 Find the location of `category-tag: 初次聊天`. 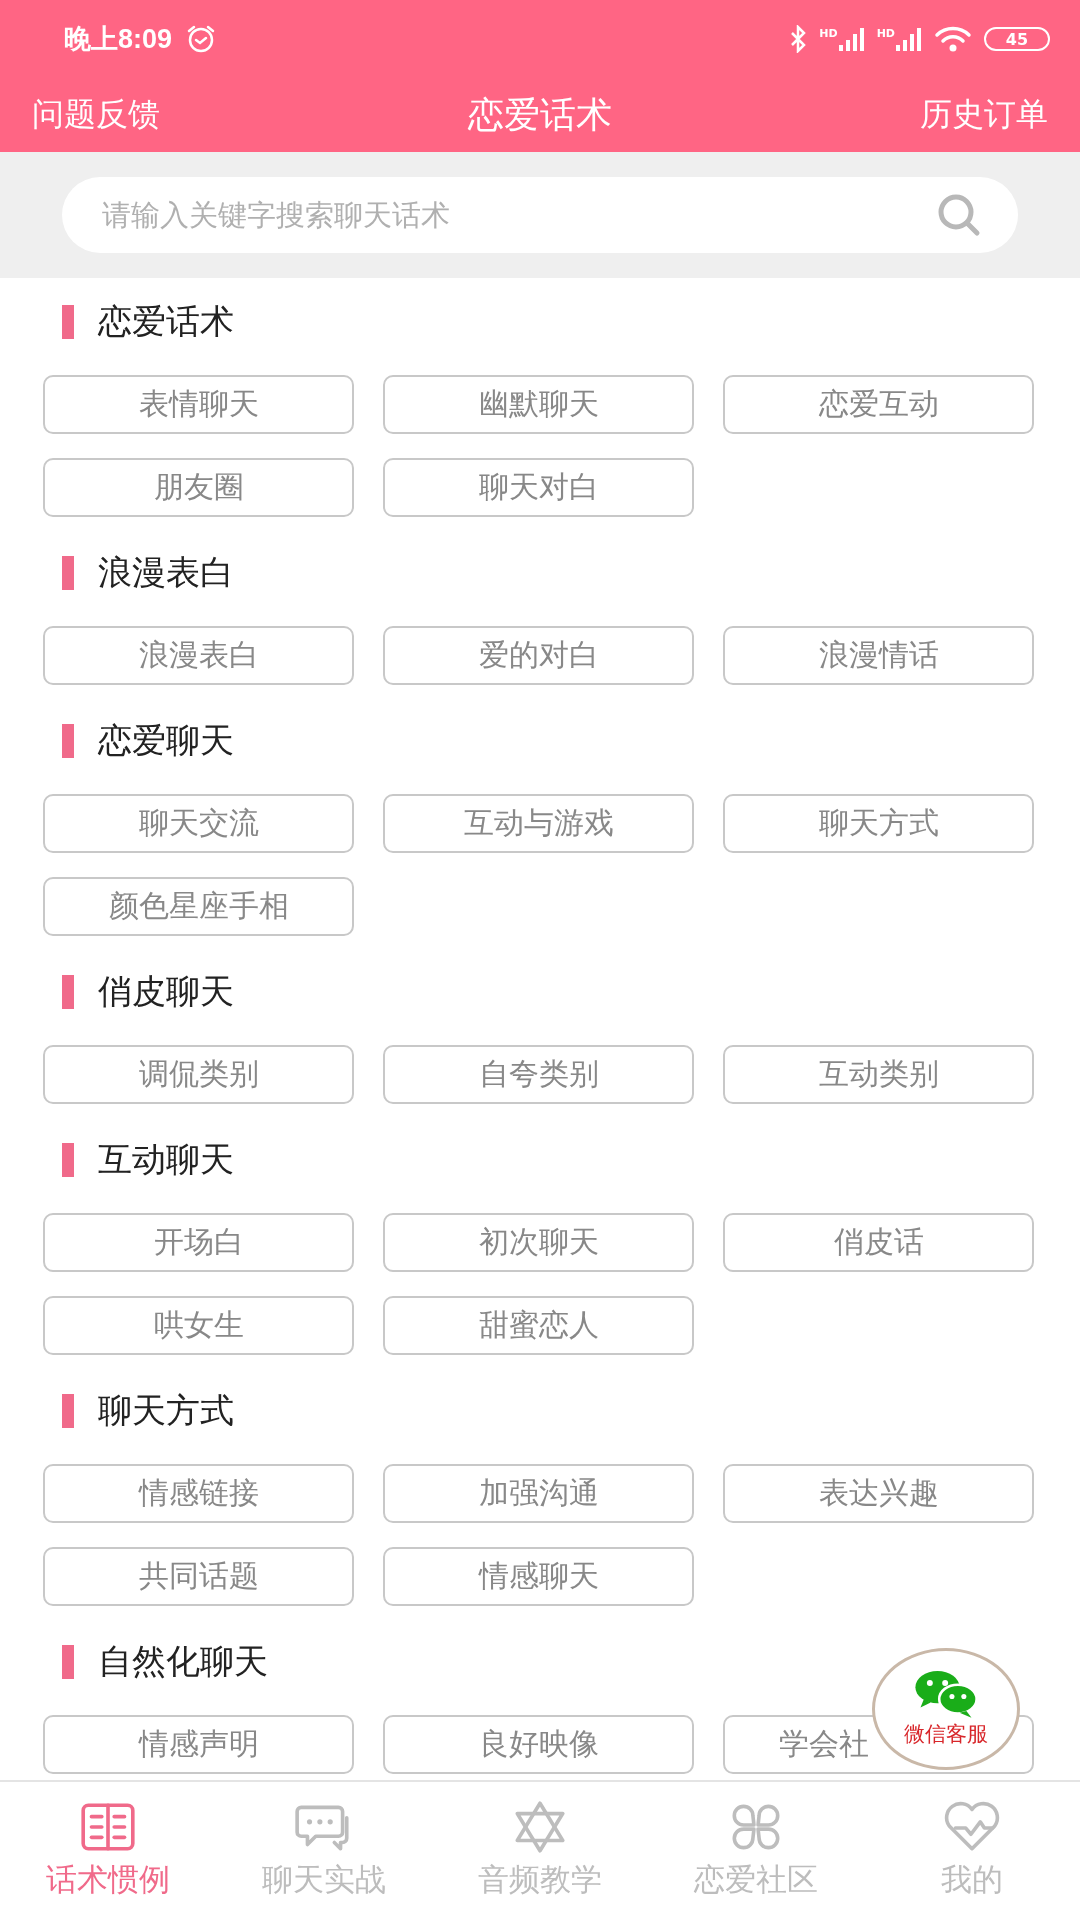

category-tag: 初次聊天 is located at coordinates (538, 1242).